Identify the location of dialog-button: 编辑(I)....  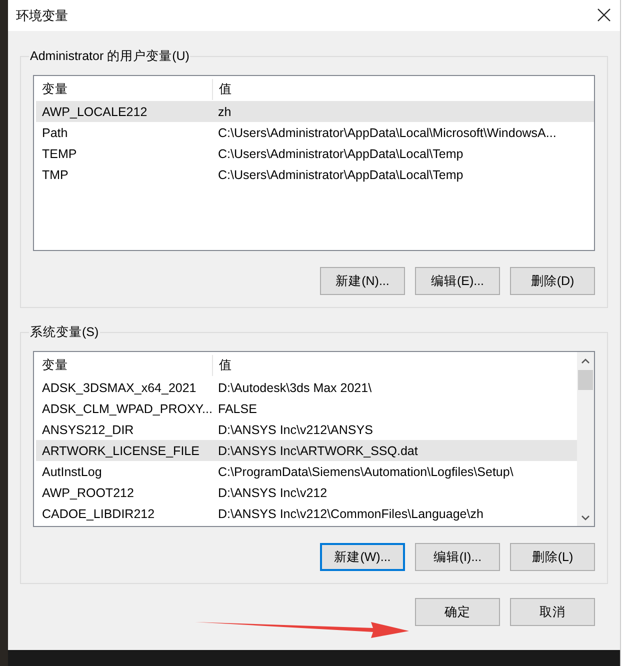
(457, 557).